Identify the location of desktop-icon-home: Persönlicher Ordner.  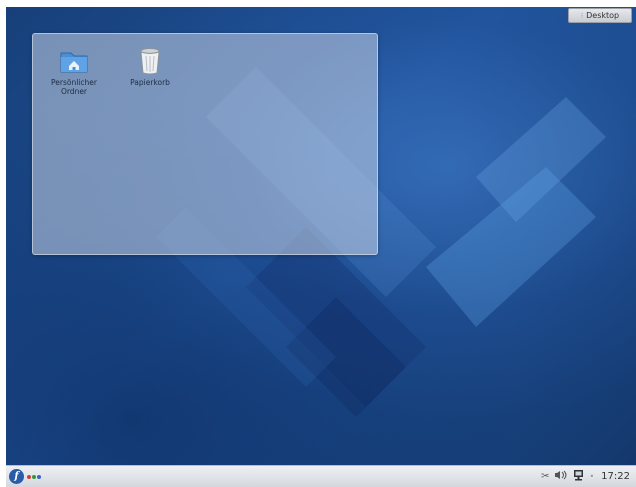
(74, 71).